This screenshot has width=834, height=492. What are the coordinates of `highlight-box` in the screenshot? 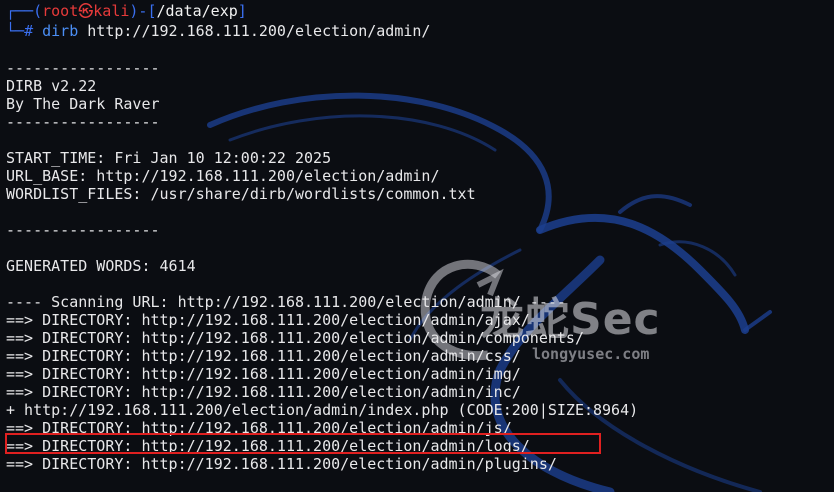 It's located at (303, 443).